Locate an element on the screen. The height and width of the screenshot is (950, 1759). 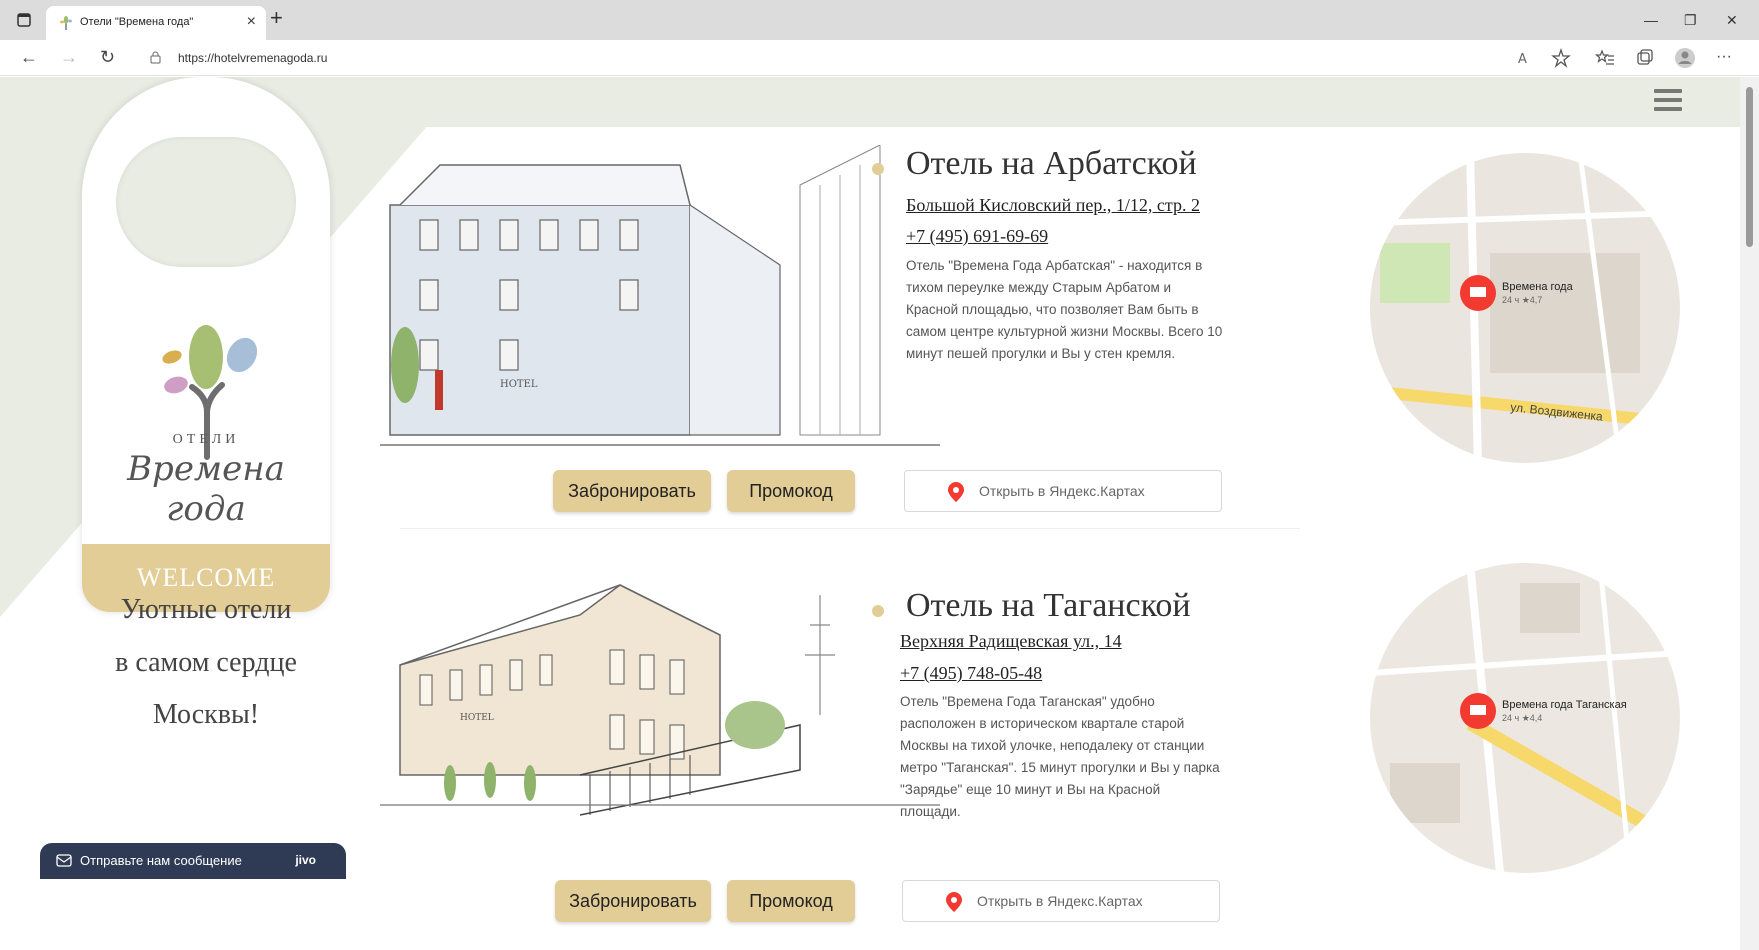
hotel-title: Отель на Таганской is located at coordinates (1048, 605).